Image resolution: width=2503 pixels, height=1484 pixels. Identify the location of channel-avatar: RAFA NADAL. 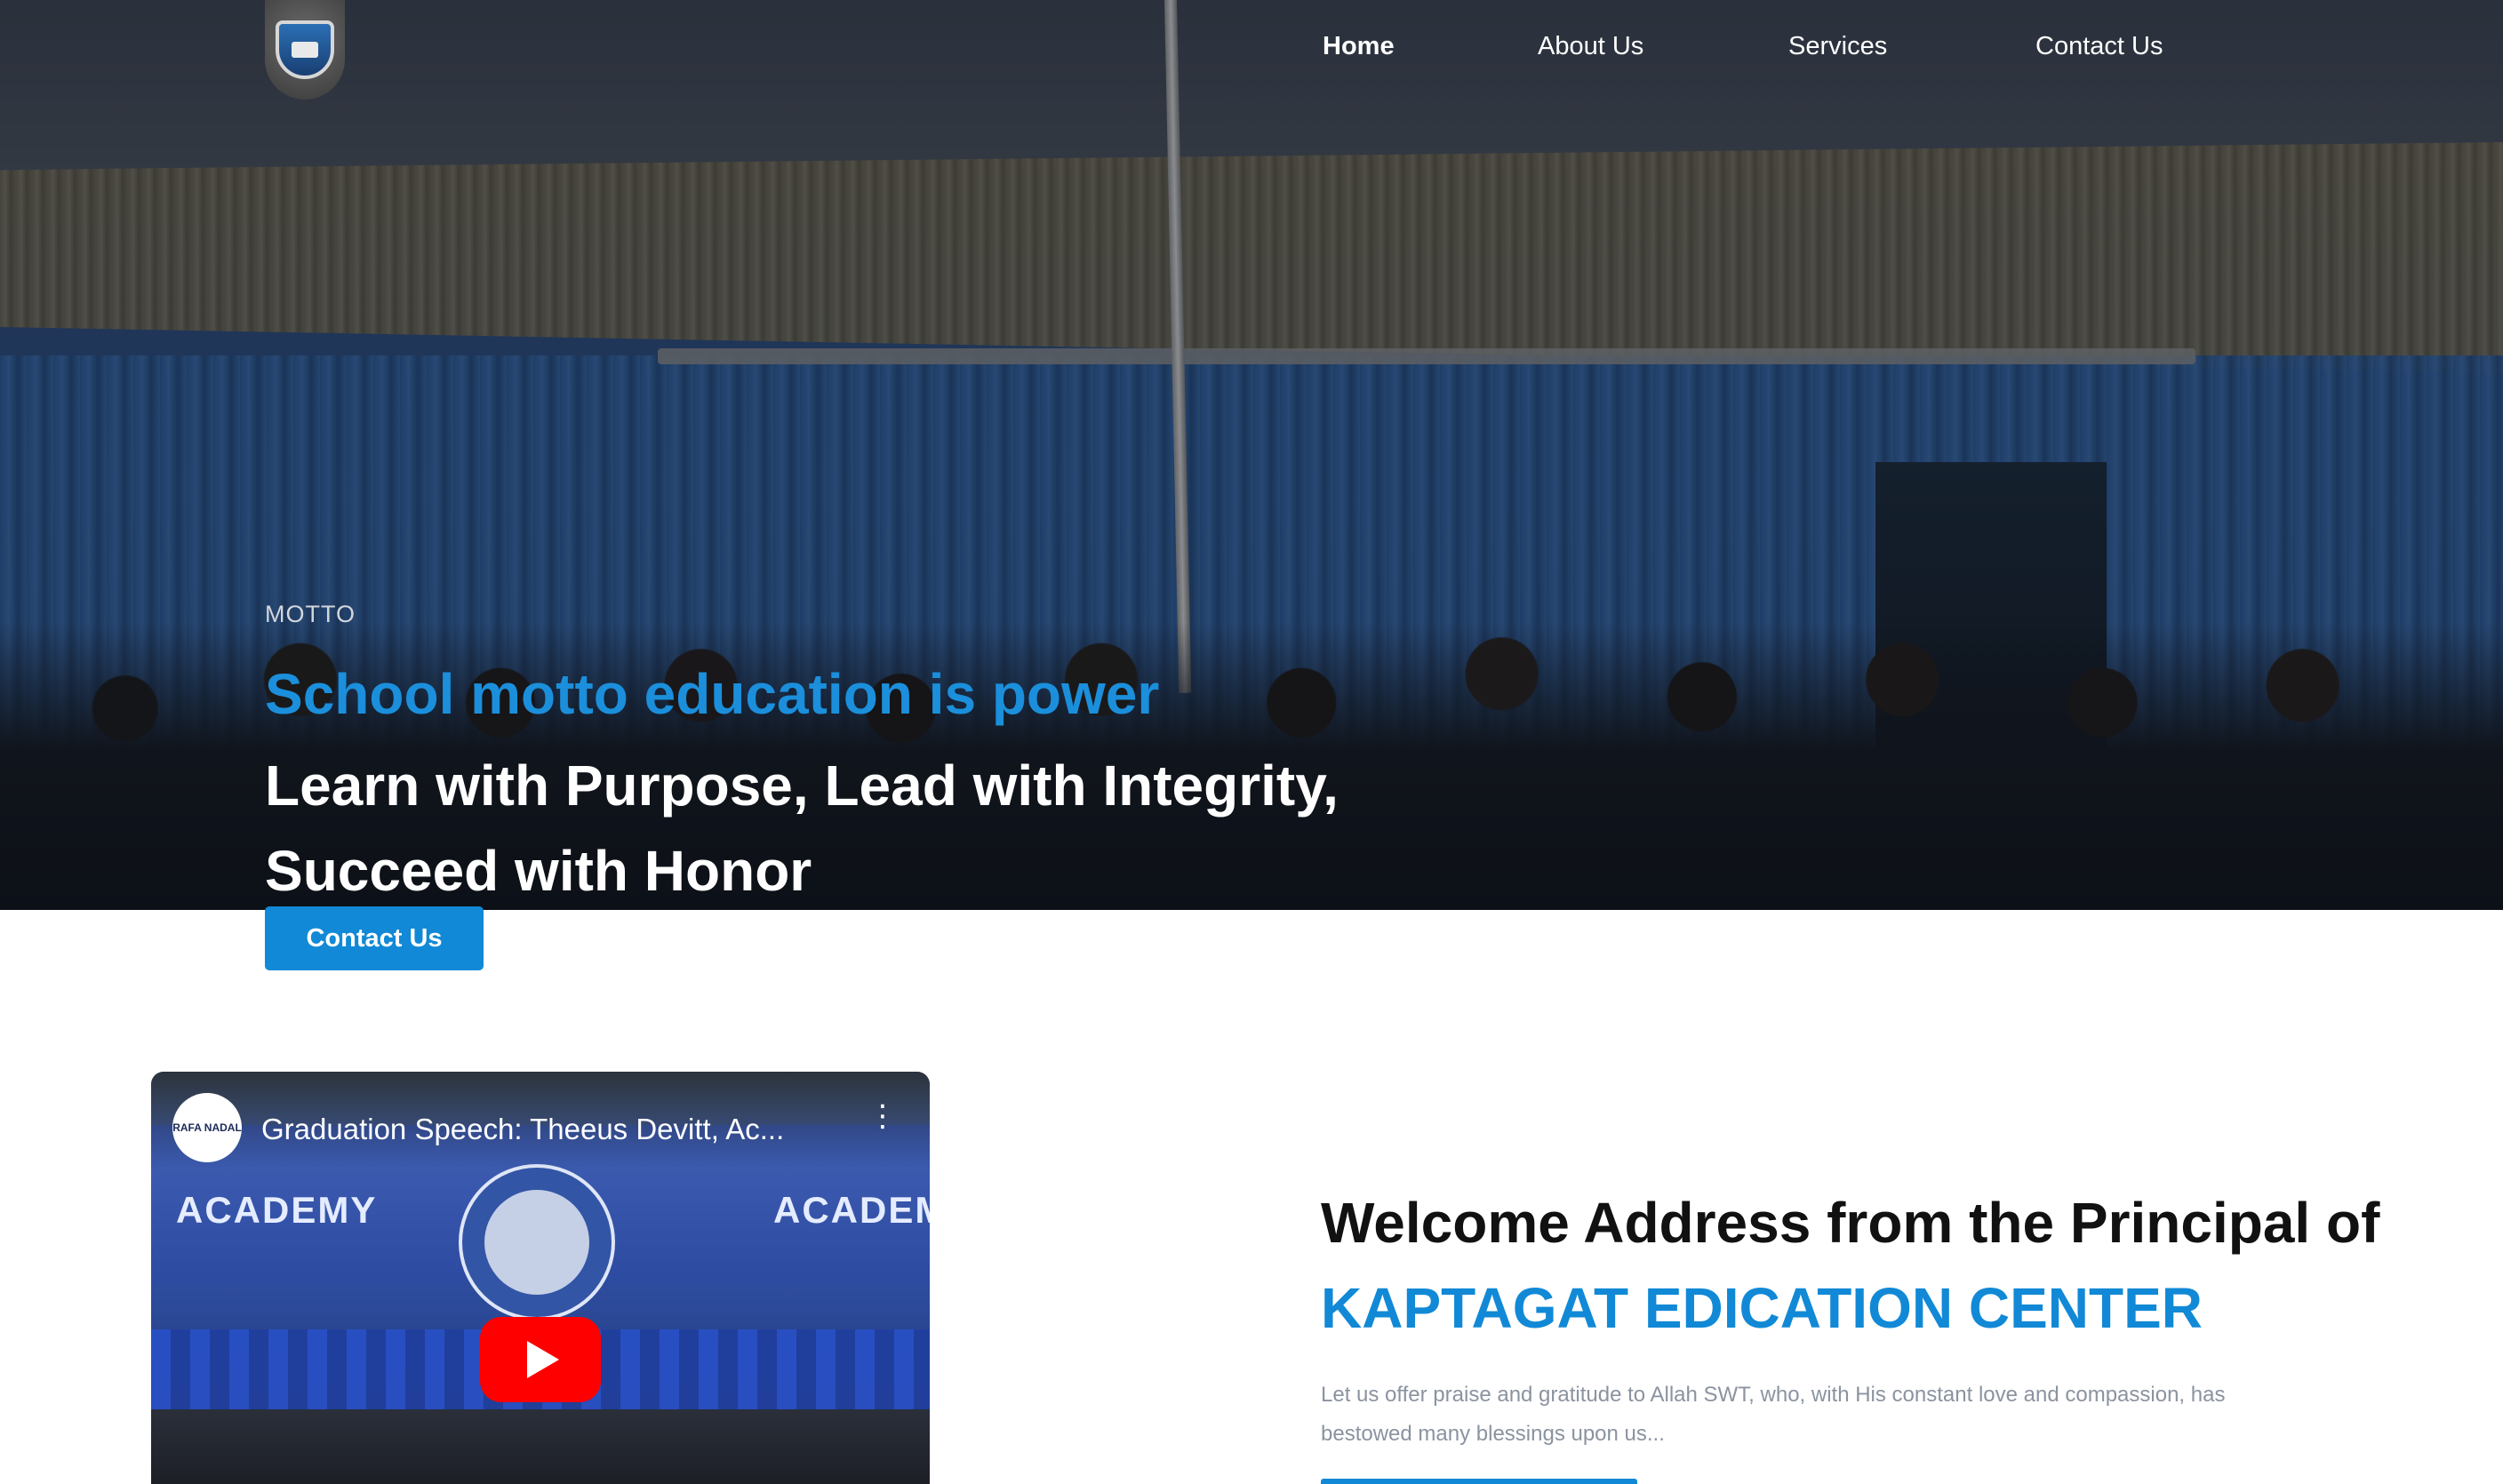
(207, 1127).